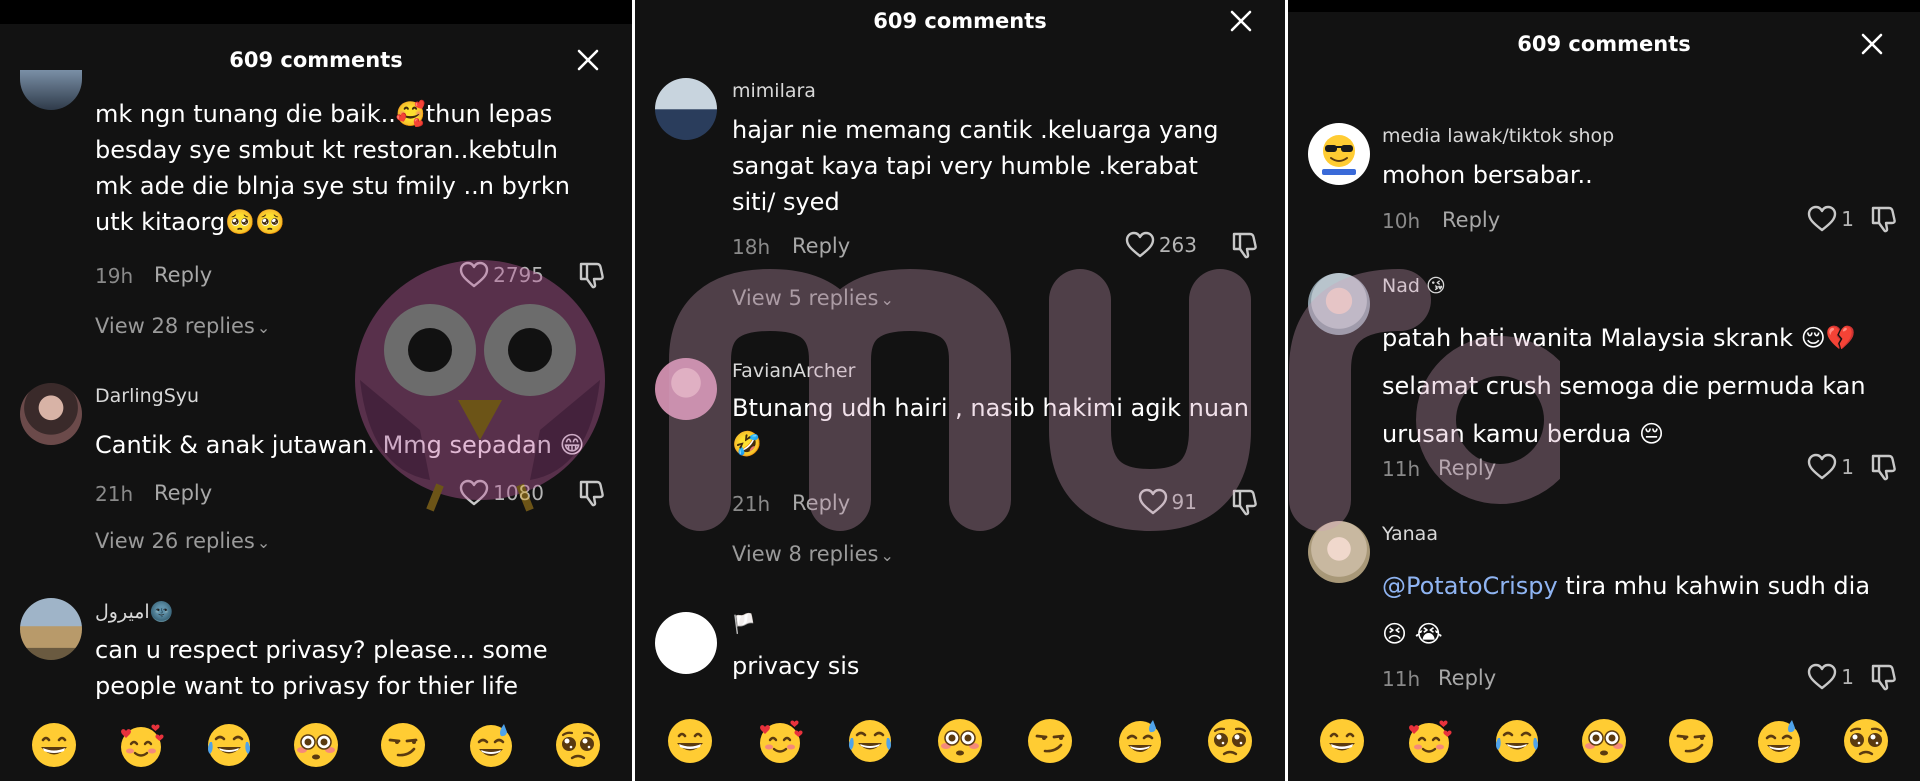 This screenshot has width=1920, height=781. Describe the element at coordinates (774, 91) in the screenshot. I see `username: mimilara` at that location.